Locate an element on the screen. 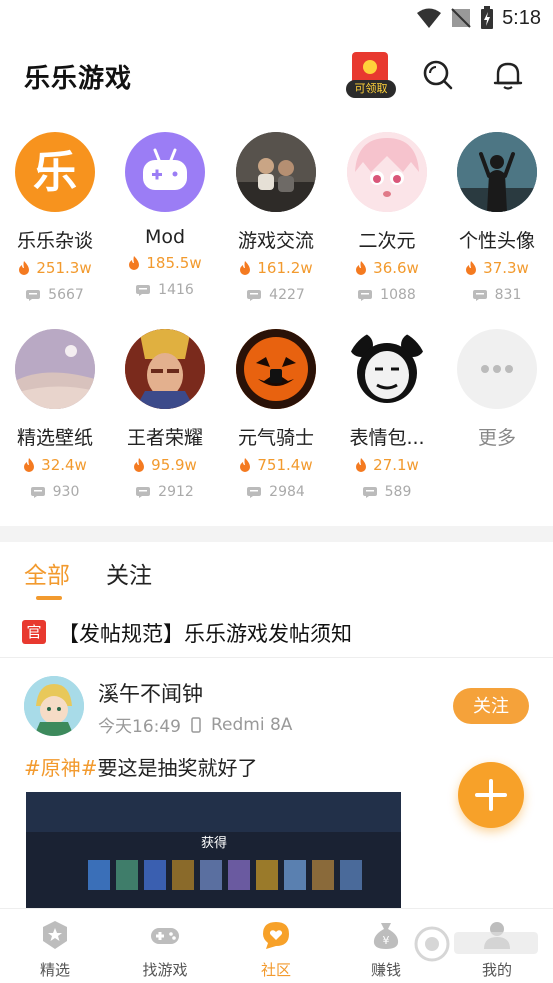 This screenshot has height=983, width=553. category-name: 个性头像 is located at coordinates (496, 241).